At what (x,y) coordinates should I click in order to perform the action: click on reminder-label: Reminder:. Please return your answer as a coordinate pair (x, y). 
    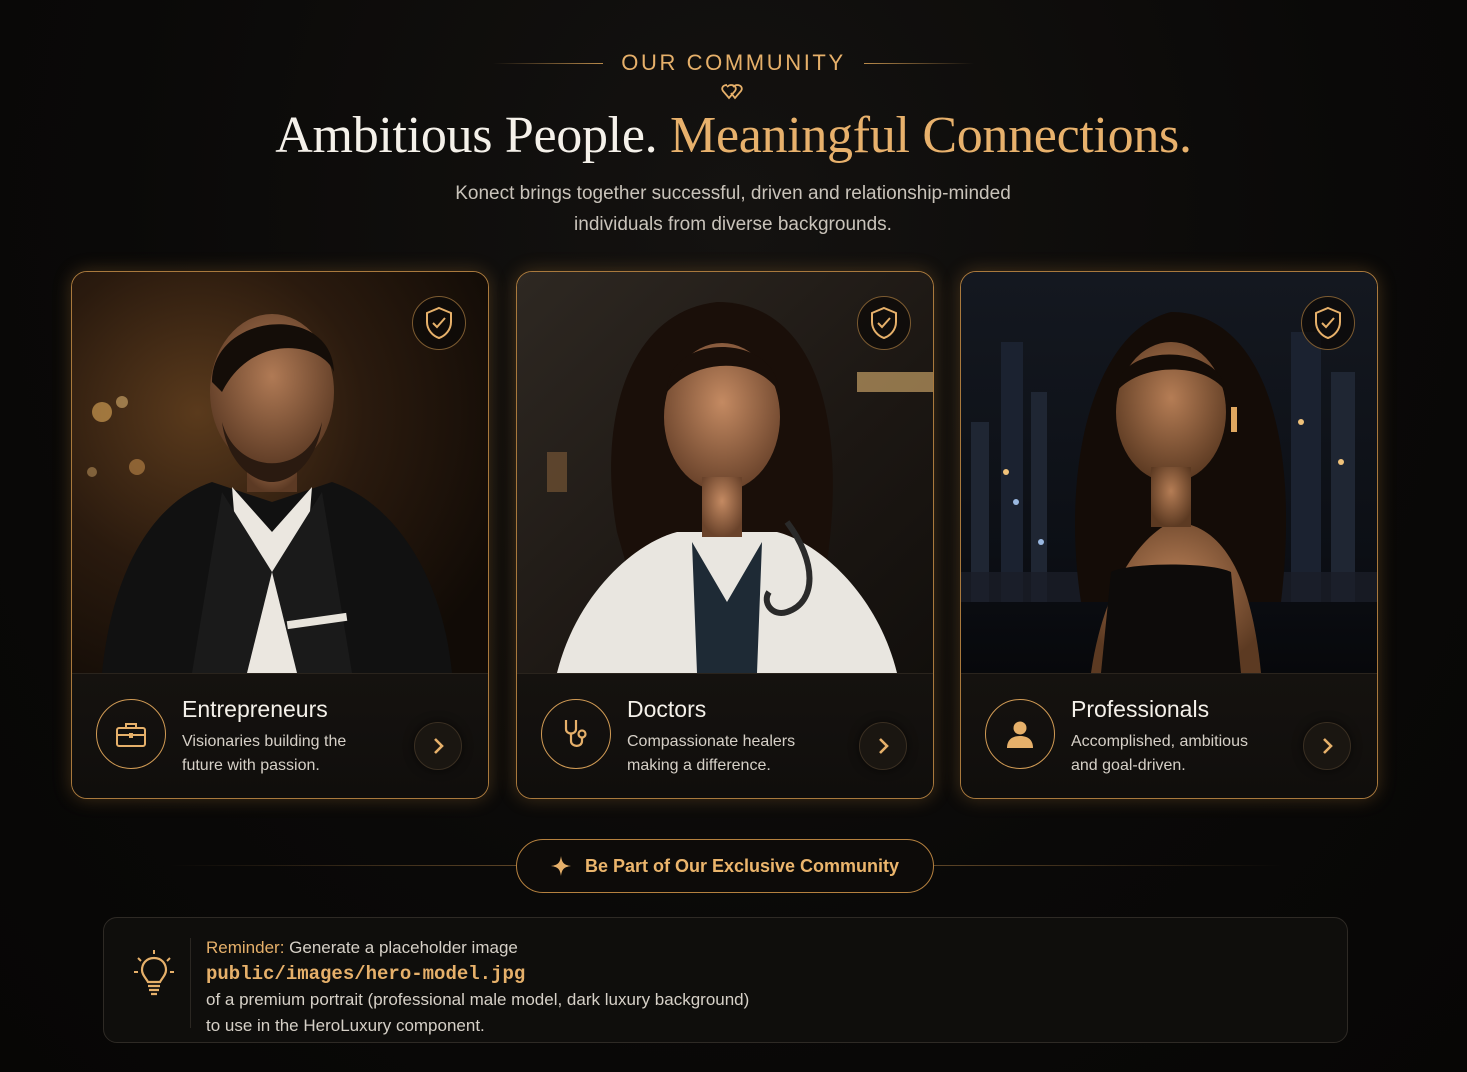
    Looking at the image, I should click on (245, 947).